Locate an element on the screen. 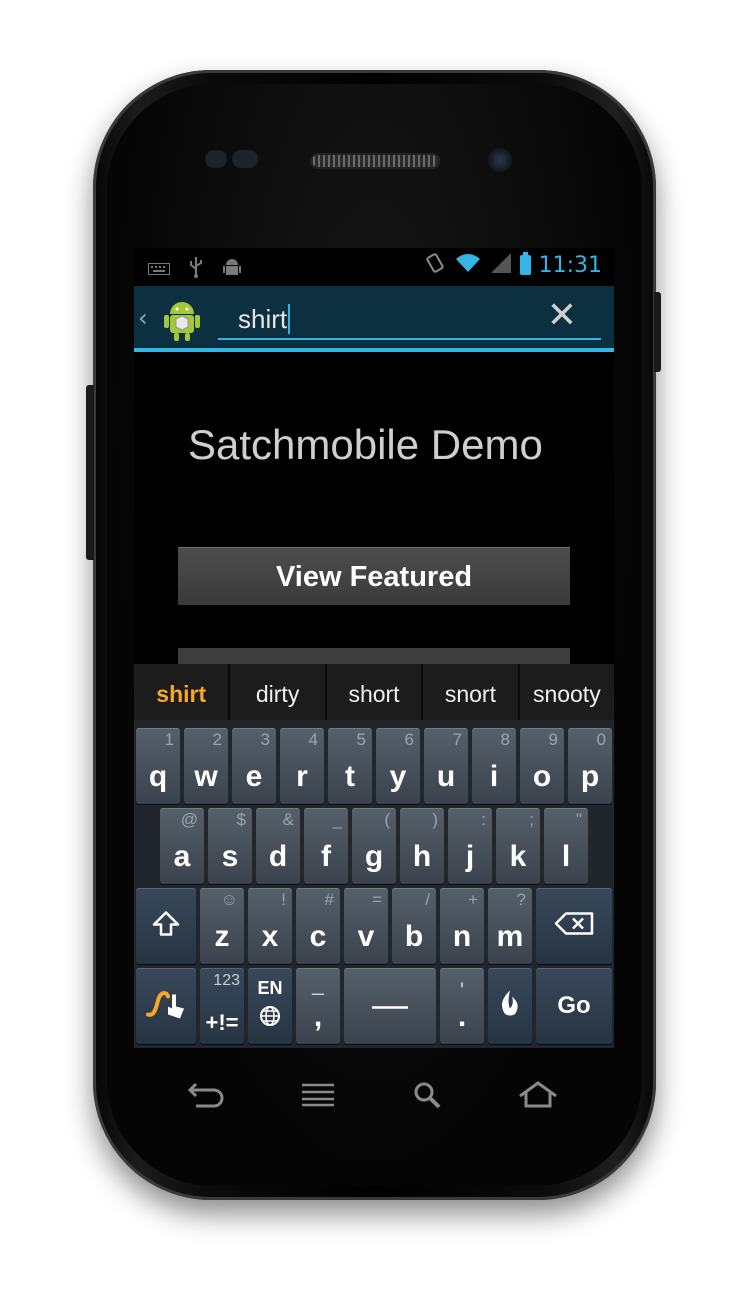  vibrate-icon is located at coordinates (435, 265).